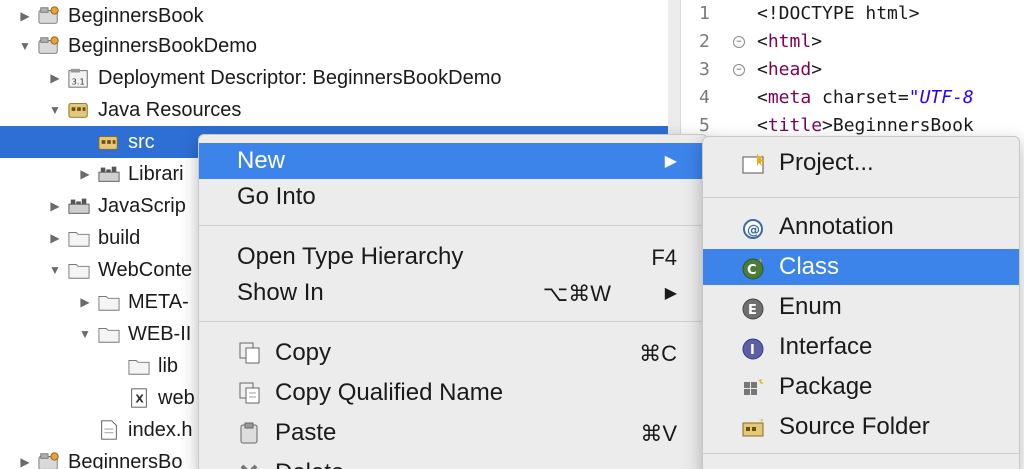  Describe the element at coordinates (145, 270) in the screenshot. I see `tree-item-label: WebConte` at that location.